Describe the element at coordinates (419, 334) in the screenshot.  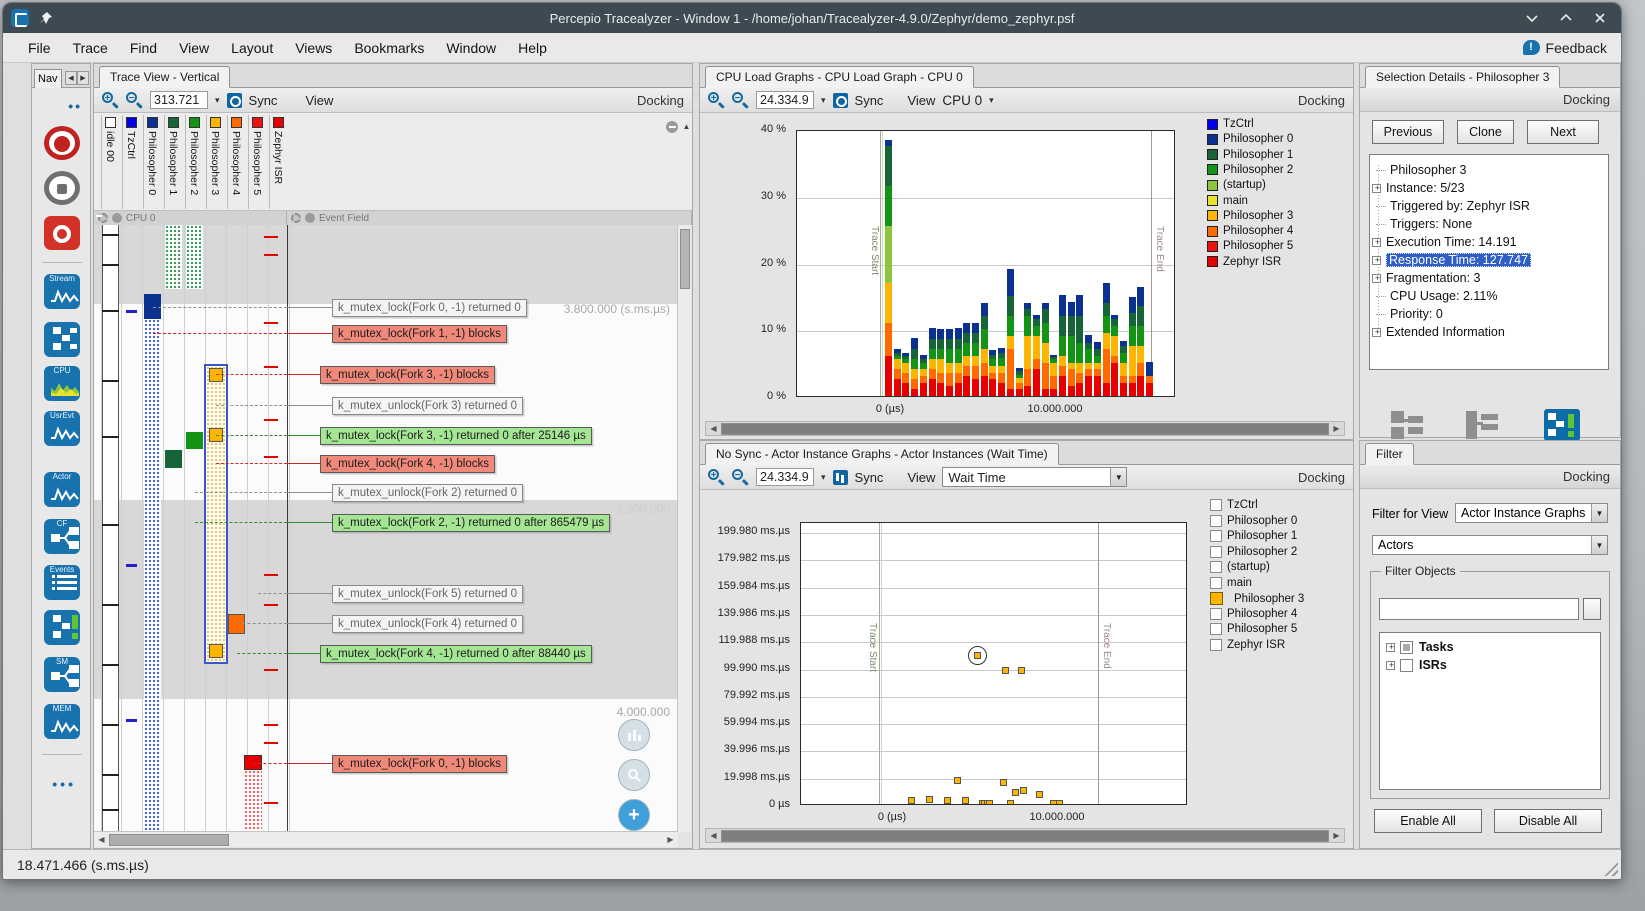
I see `event-label: k_mutex_lock(Fork 1, -1) blocks` at that location.